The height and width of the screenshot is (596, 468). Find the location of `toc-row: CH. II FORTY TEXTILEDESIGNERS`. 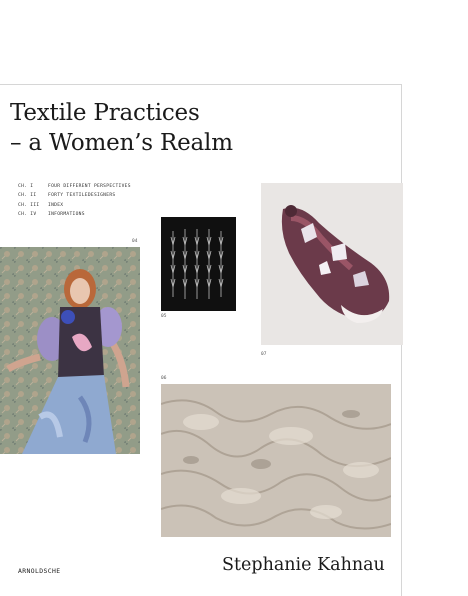

toc-row: CH. II FORTY TEXTILEDESIGNERS is located at coordinates (74, 195).